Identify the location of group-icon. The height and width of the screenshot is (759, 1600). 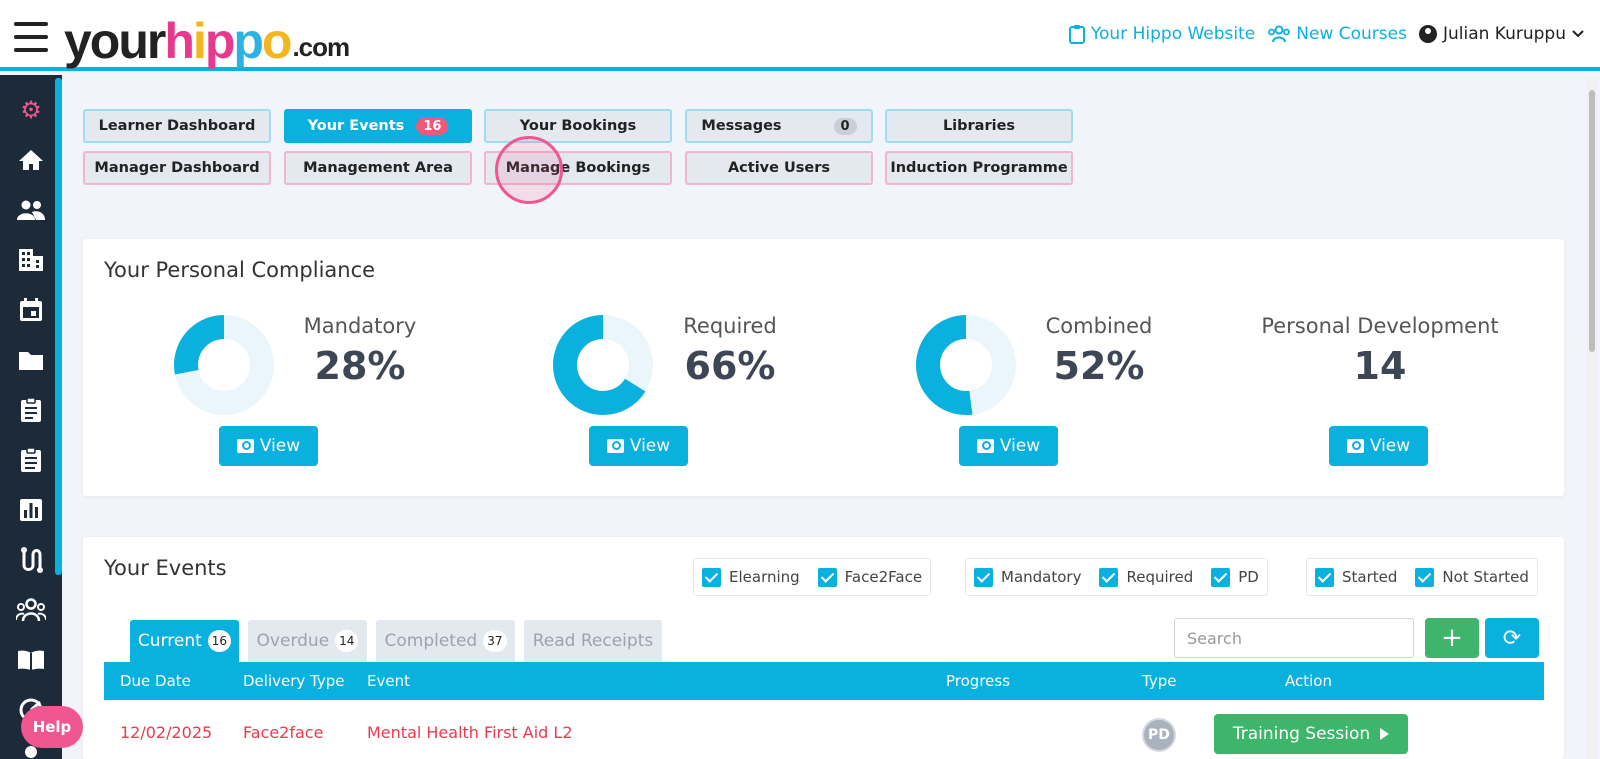
(31, 610).